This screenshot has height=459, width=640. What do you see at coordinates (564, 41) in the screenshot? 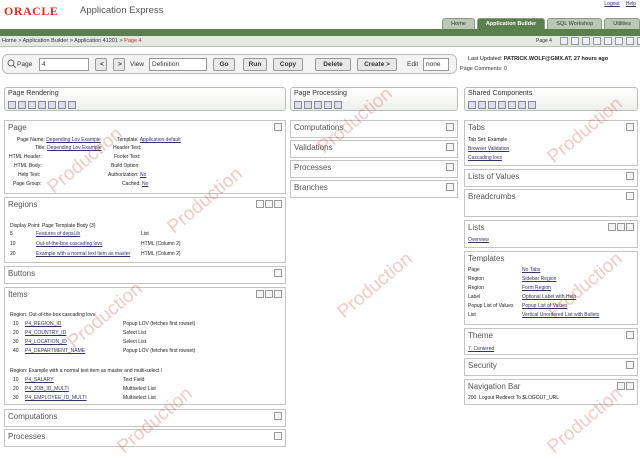
I see `lock-icon` at bounding box center [564, 41].